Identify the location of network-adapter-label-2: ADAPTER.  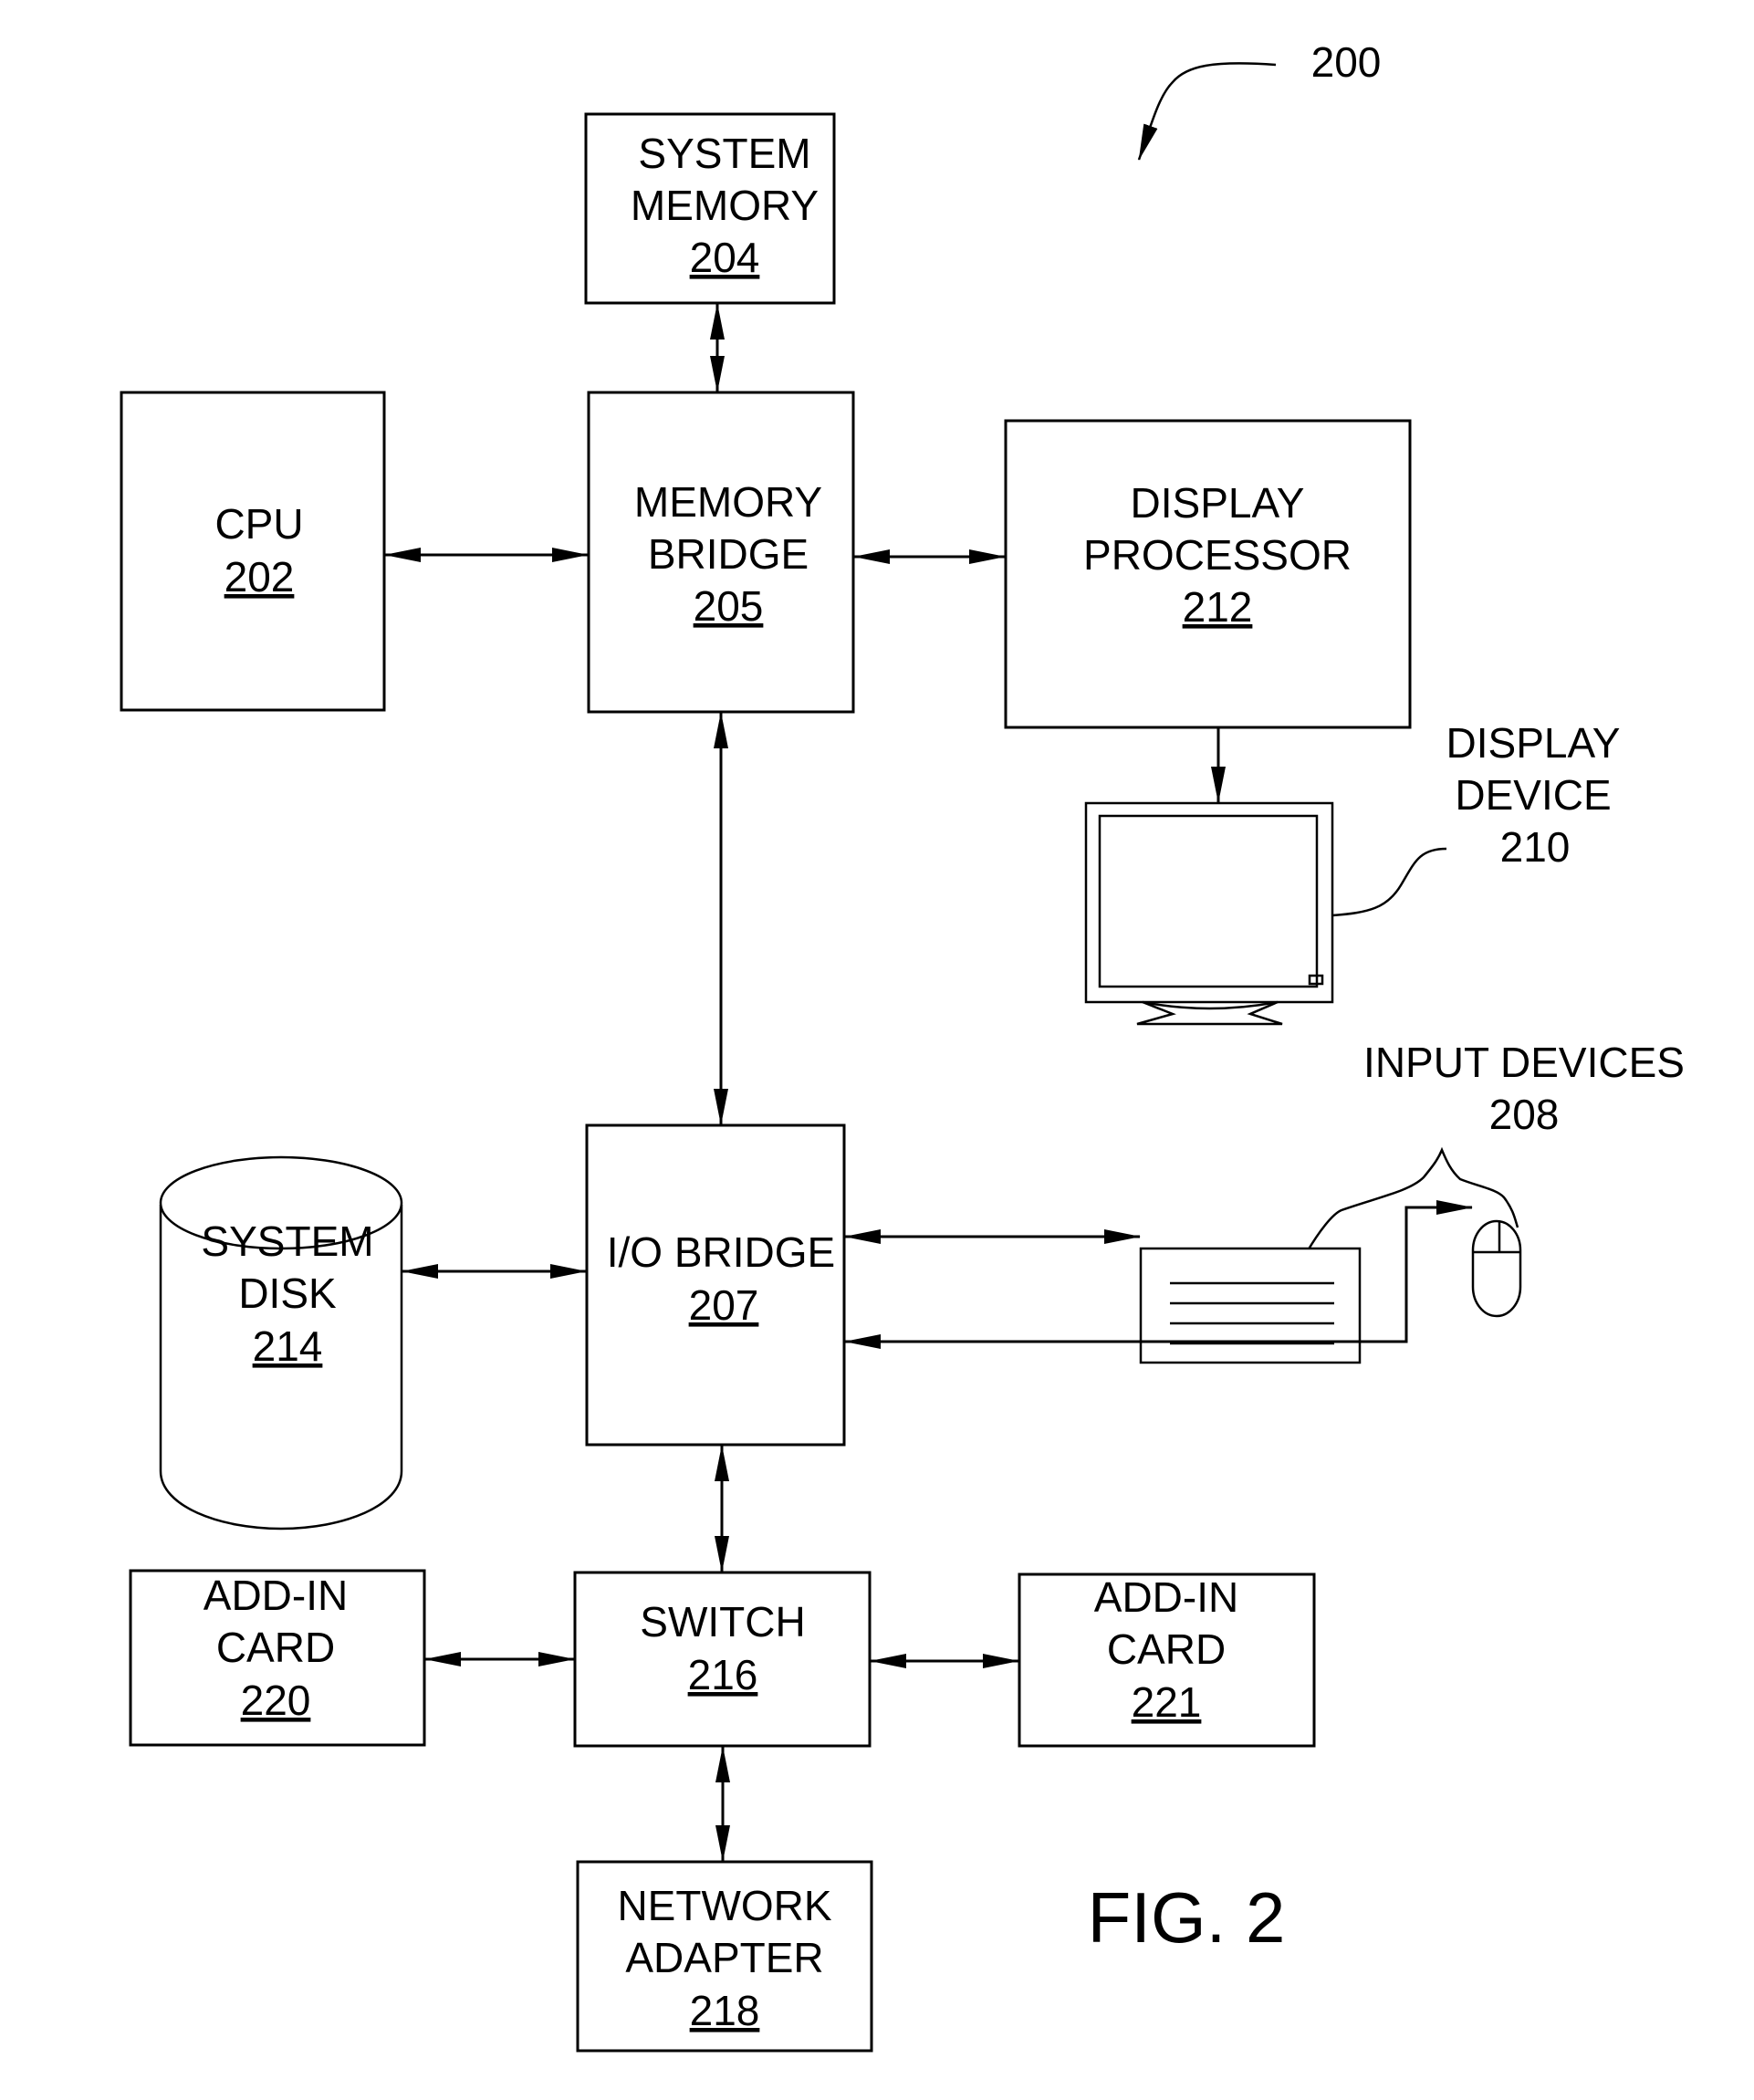
(724, 1957).